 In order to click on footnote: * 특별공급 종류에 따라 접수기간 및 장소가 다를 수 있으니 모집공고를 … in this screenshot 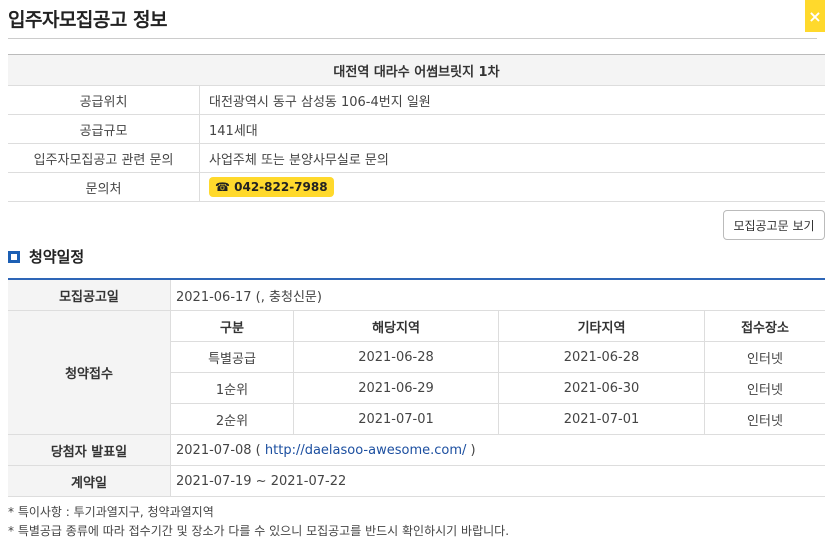, I will do `click(259, 531)`.